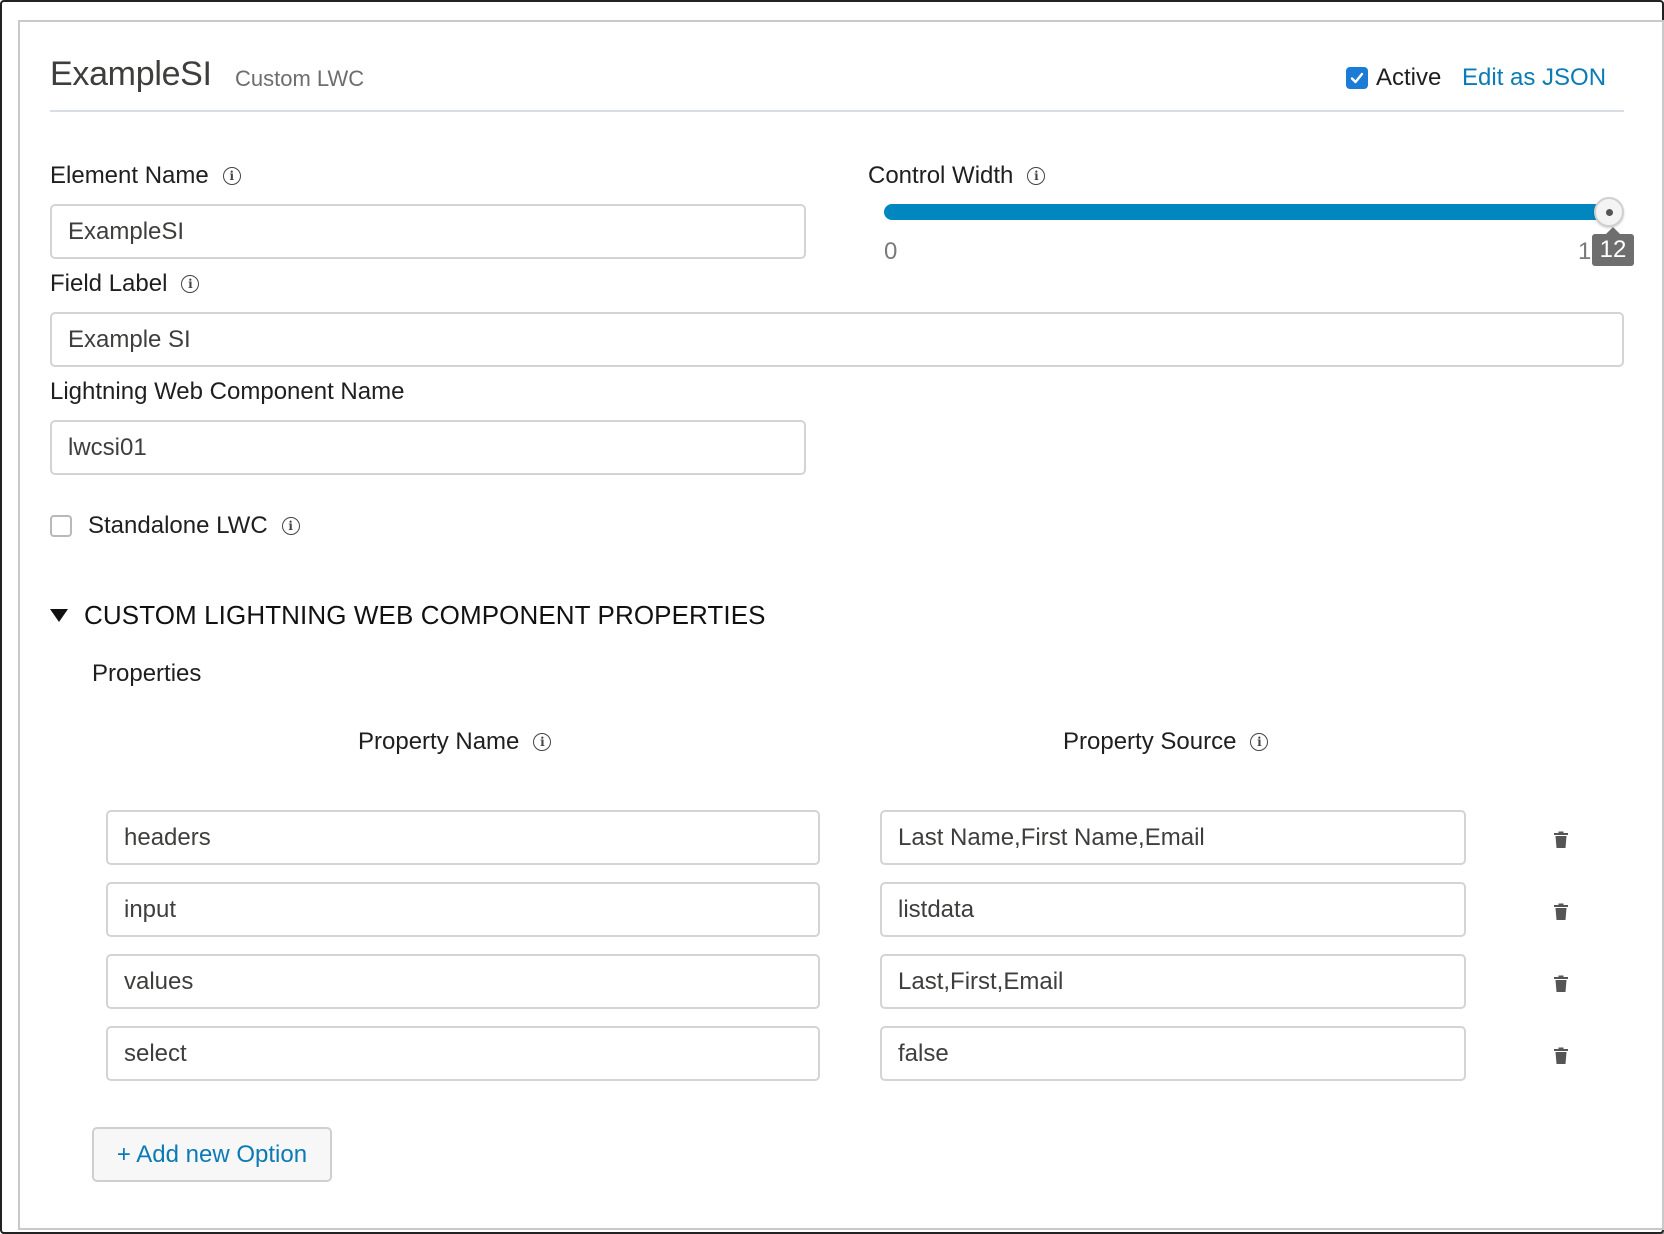  I want to click on field-label-input, so click(837, 339).